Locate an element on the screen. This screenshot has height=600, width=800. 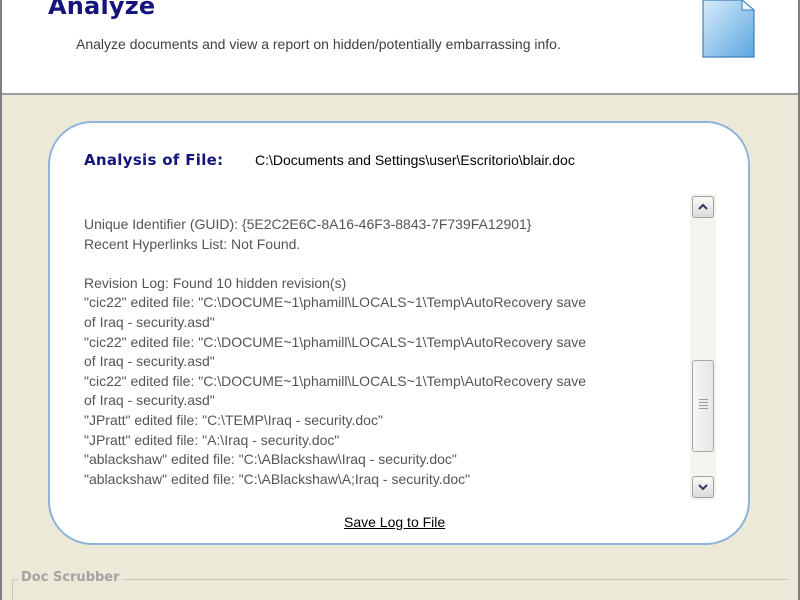
scroll-up-button is located at coordinates (703, 207).